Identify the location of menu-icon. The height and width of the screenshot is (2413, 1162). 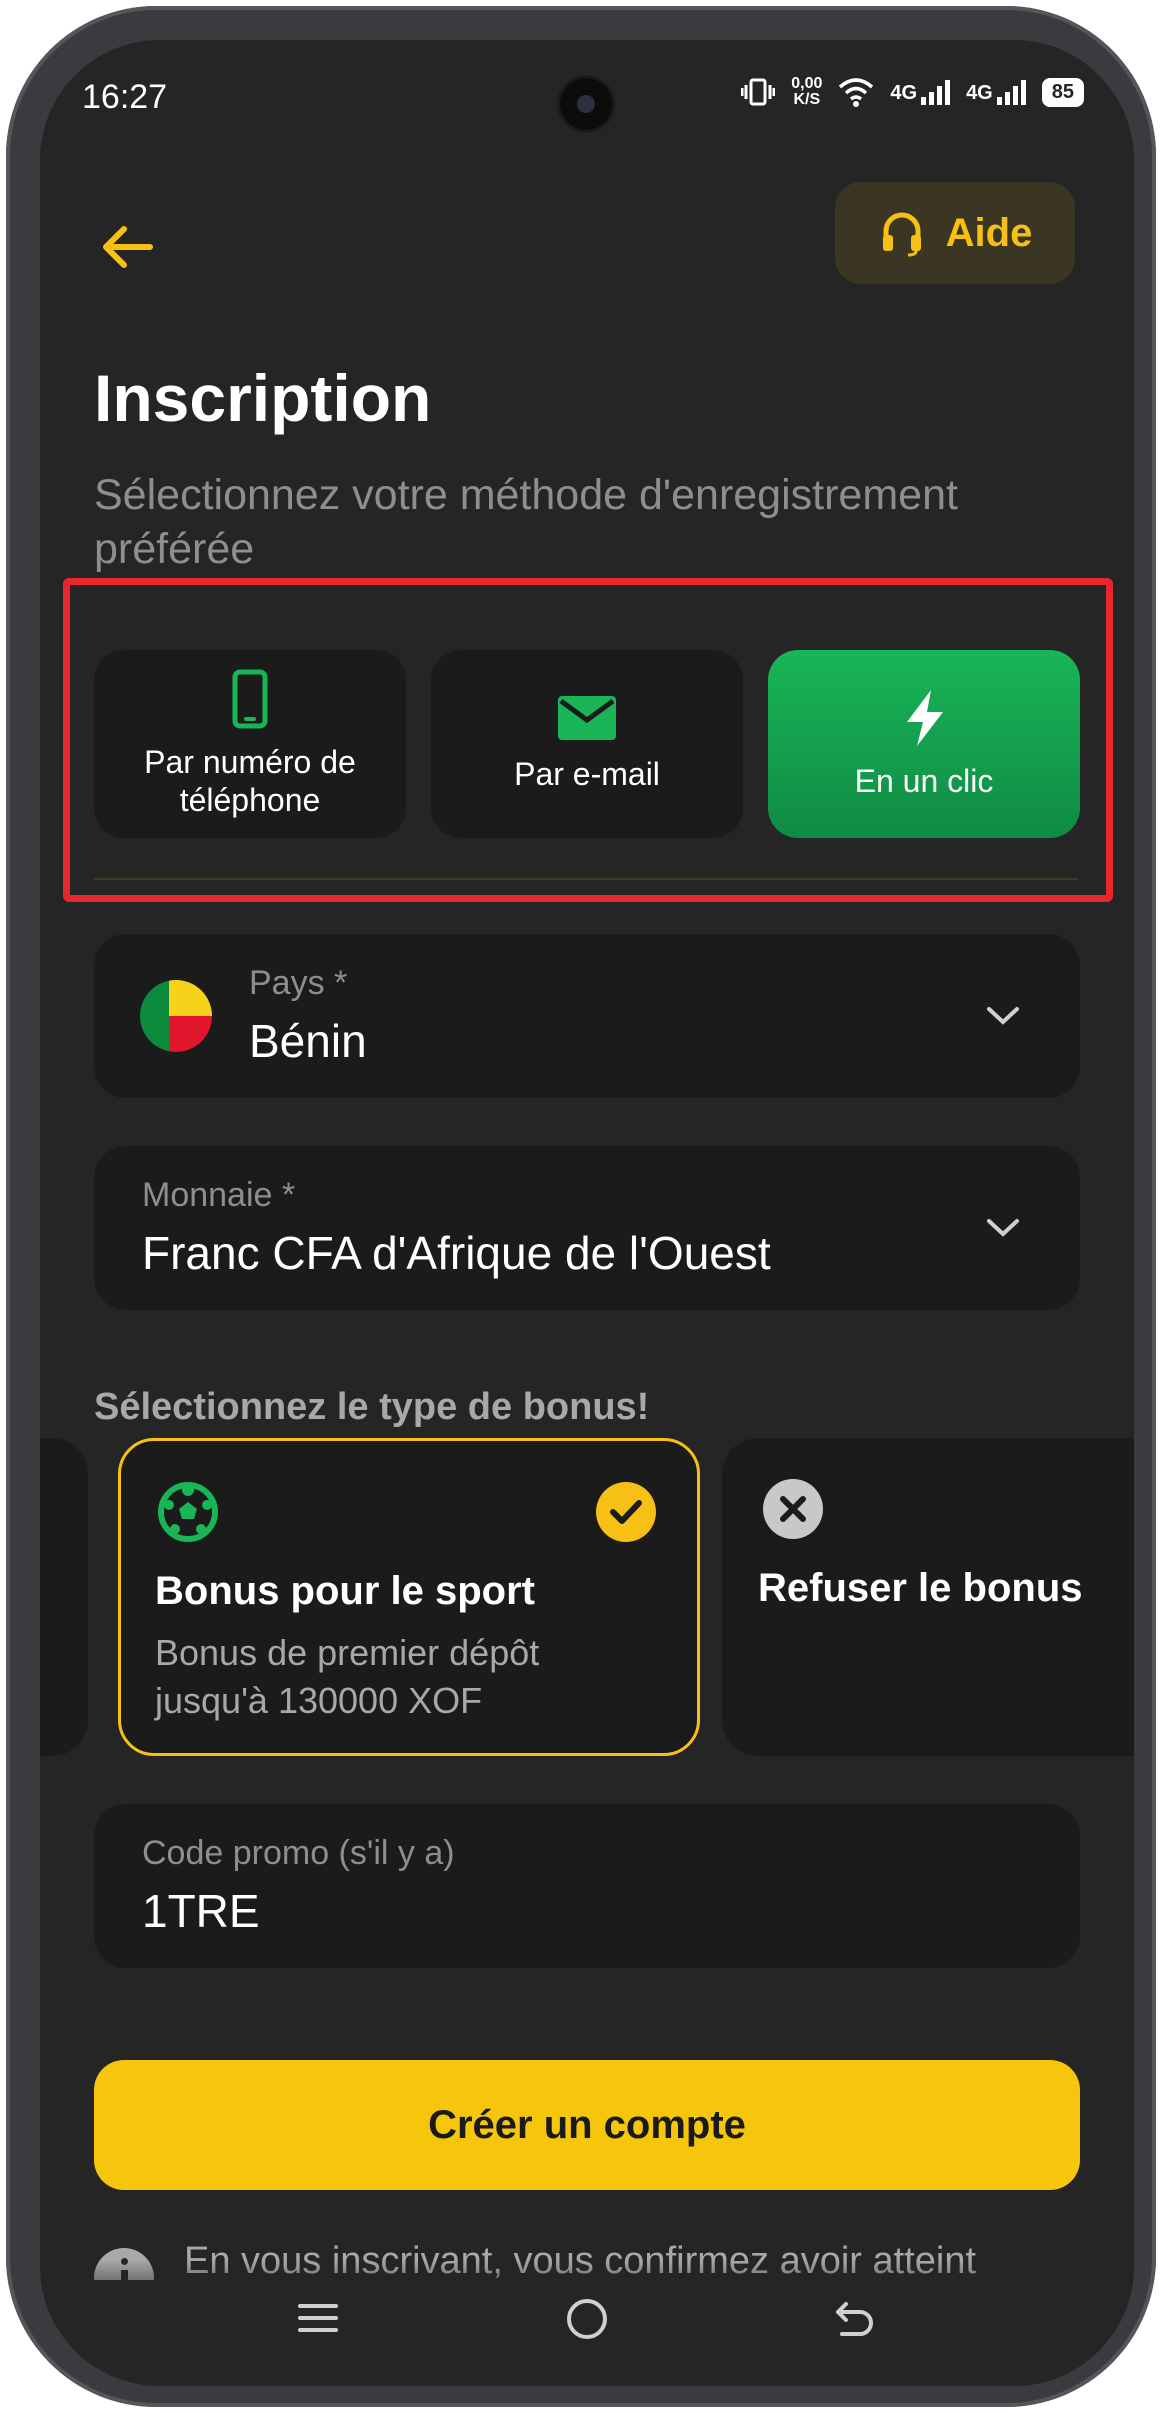
(318, 2318).